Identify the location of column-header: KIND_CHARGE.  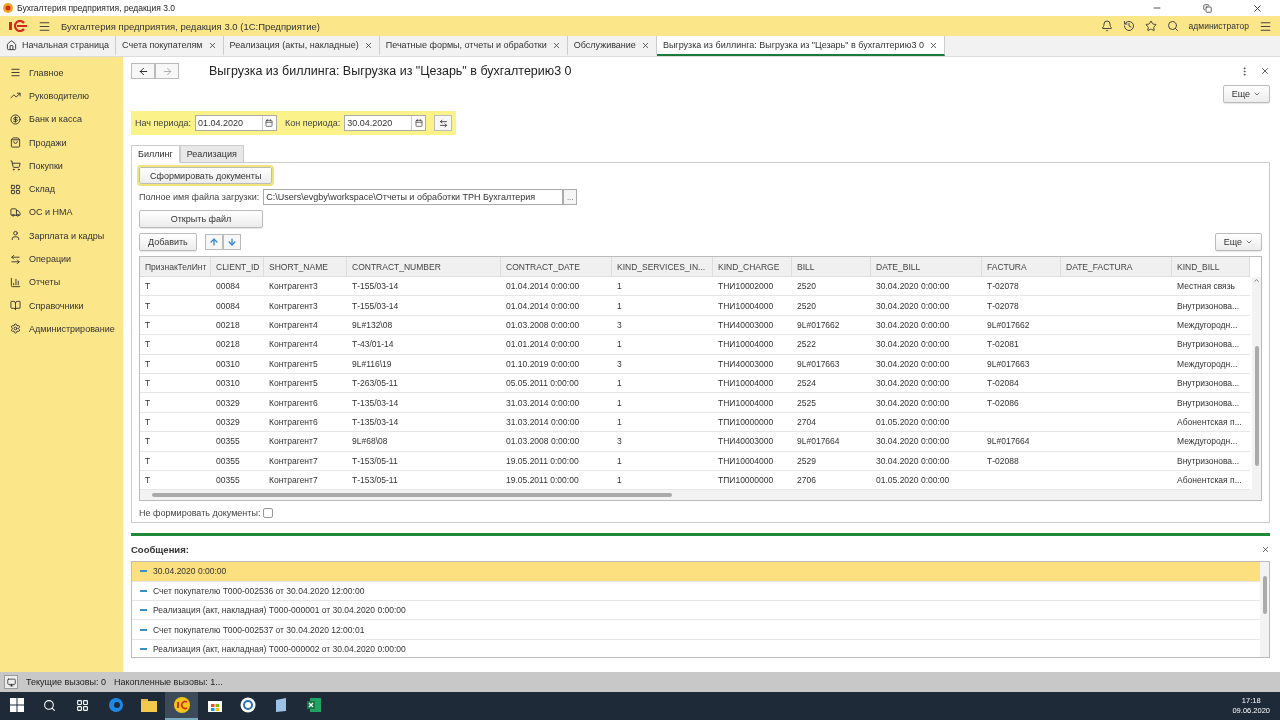
(752, 267).